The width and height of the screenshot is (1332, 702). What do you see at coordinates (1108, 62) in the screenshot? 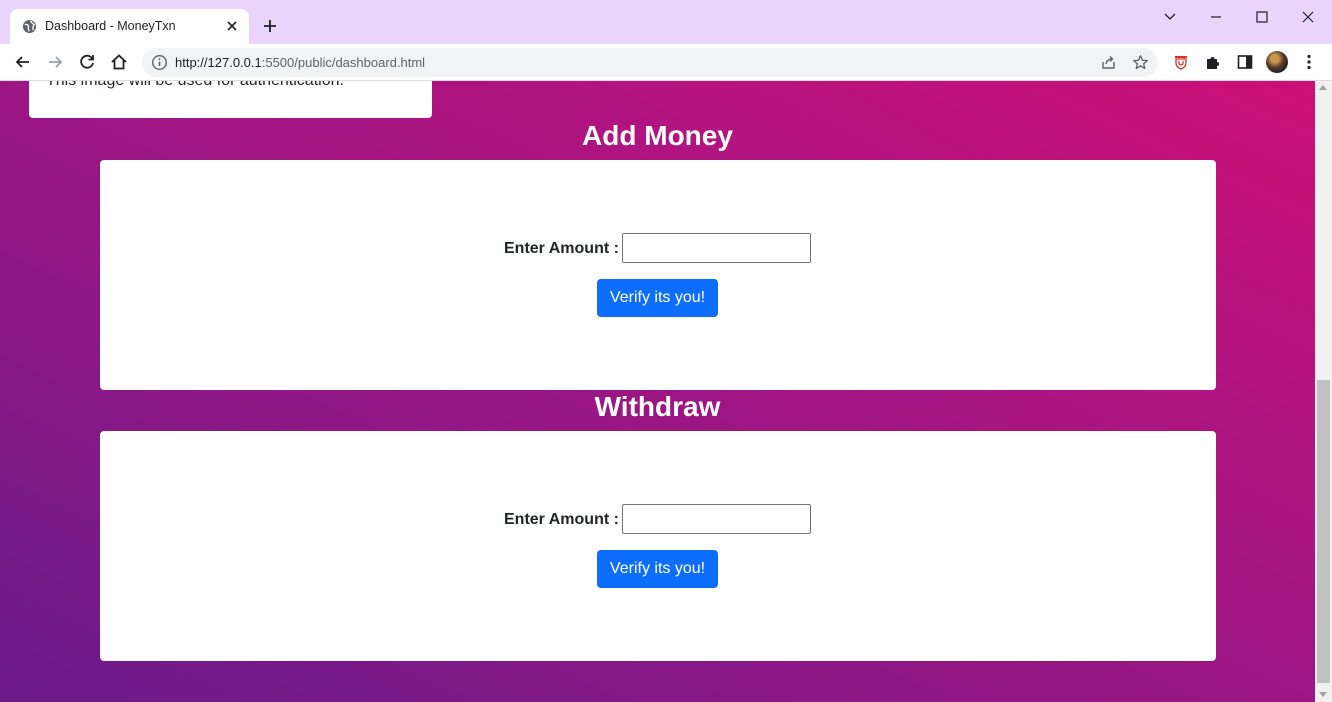
I see `share-icon` at bounding box center [1108, 62].